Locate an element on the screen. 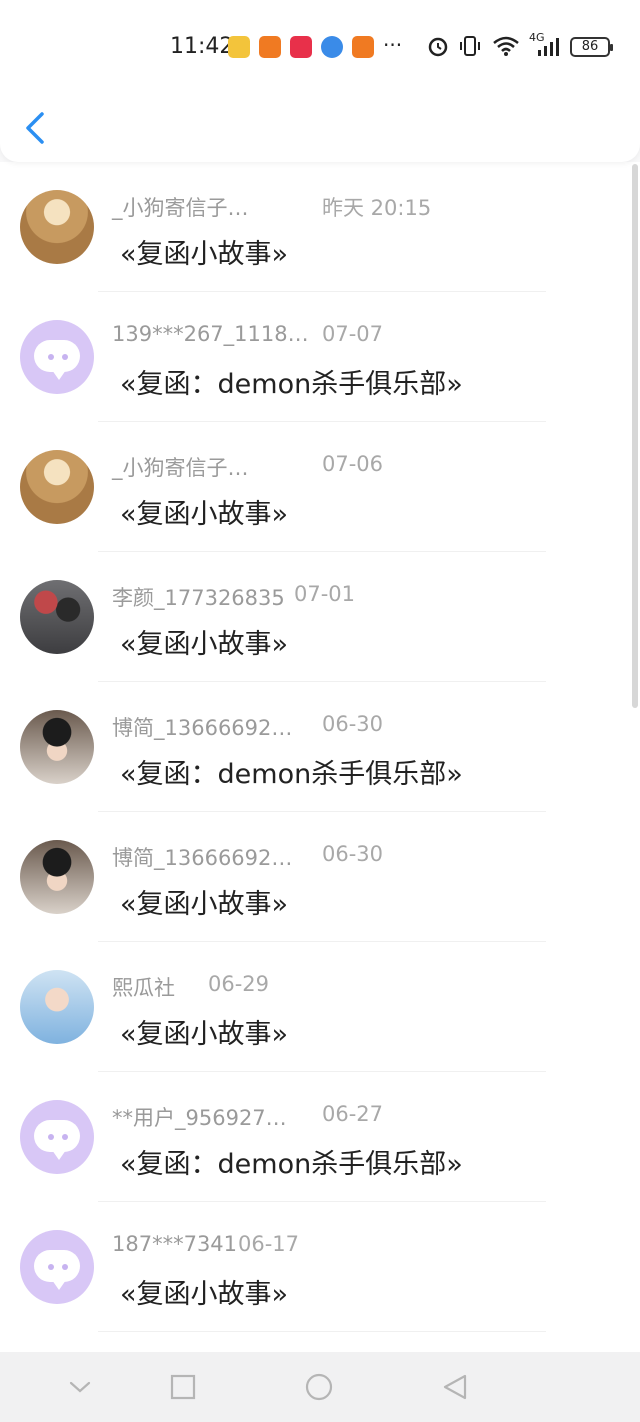 Image resolution: width=640 pixels, height=1422 pixels. xiaohongshu-icon is located at coordinates (301, 47).